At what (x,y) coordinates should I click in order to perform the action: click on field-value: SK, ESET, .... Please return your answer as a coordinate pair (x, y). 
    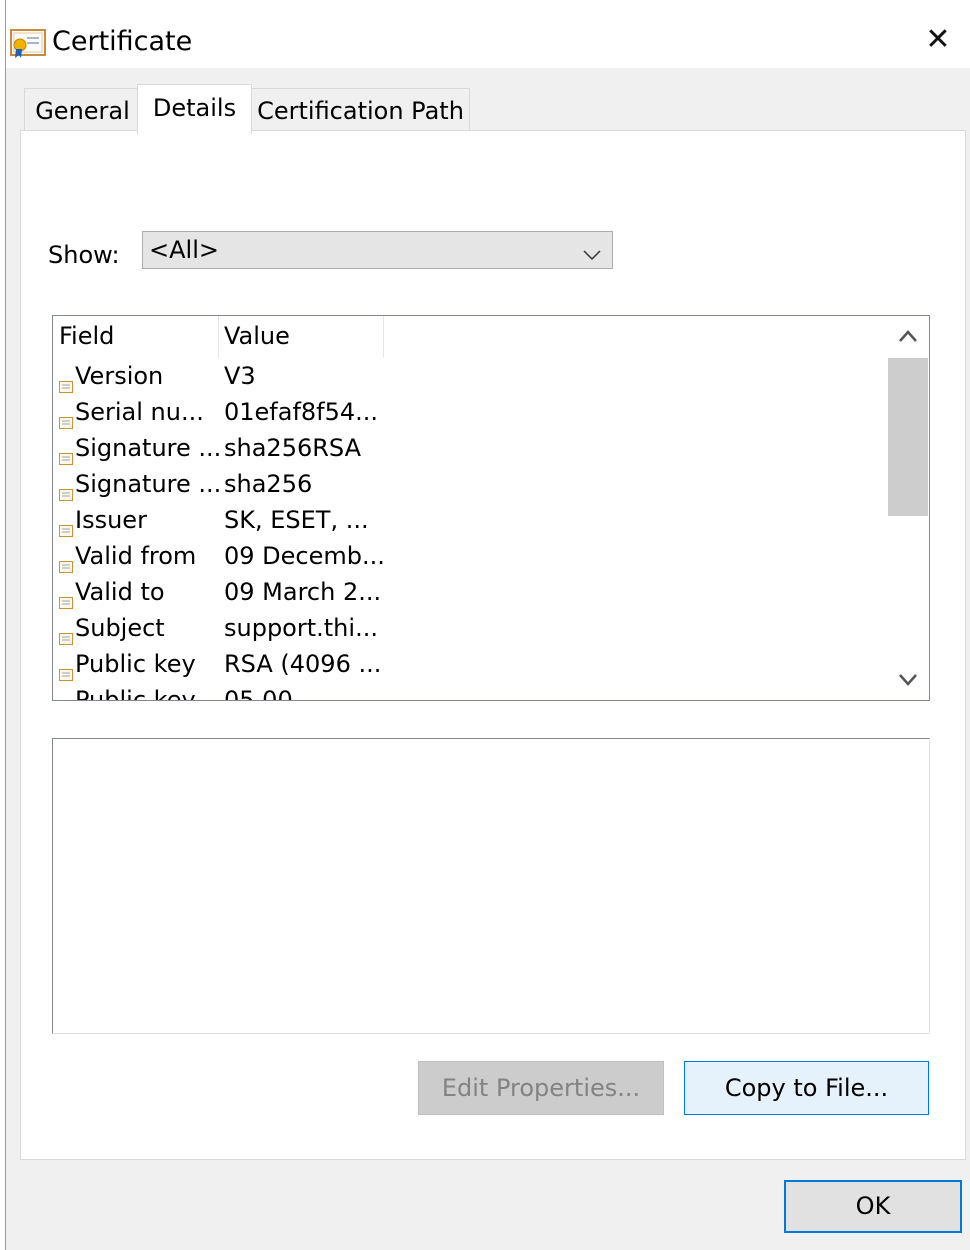
    Looking at the image, I should click on (296, 520).